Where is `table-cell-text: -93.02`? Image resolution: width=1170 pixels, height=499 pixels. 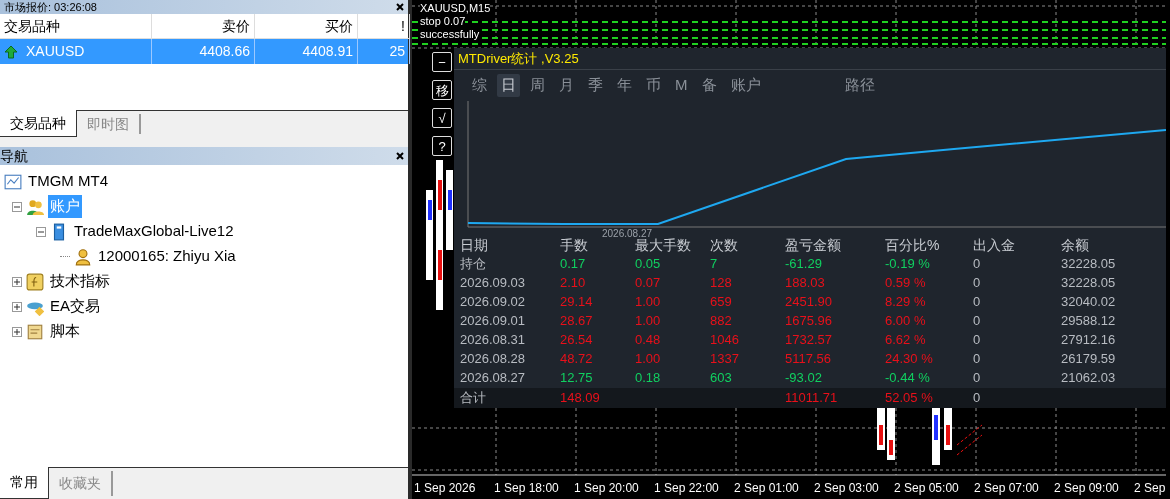
table-cell-text: -93.02 is located at coordinates (804, 378).